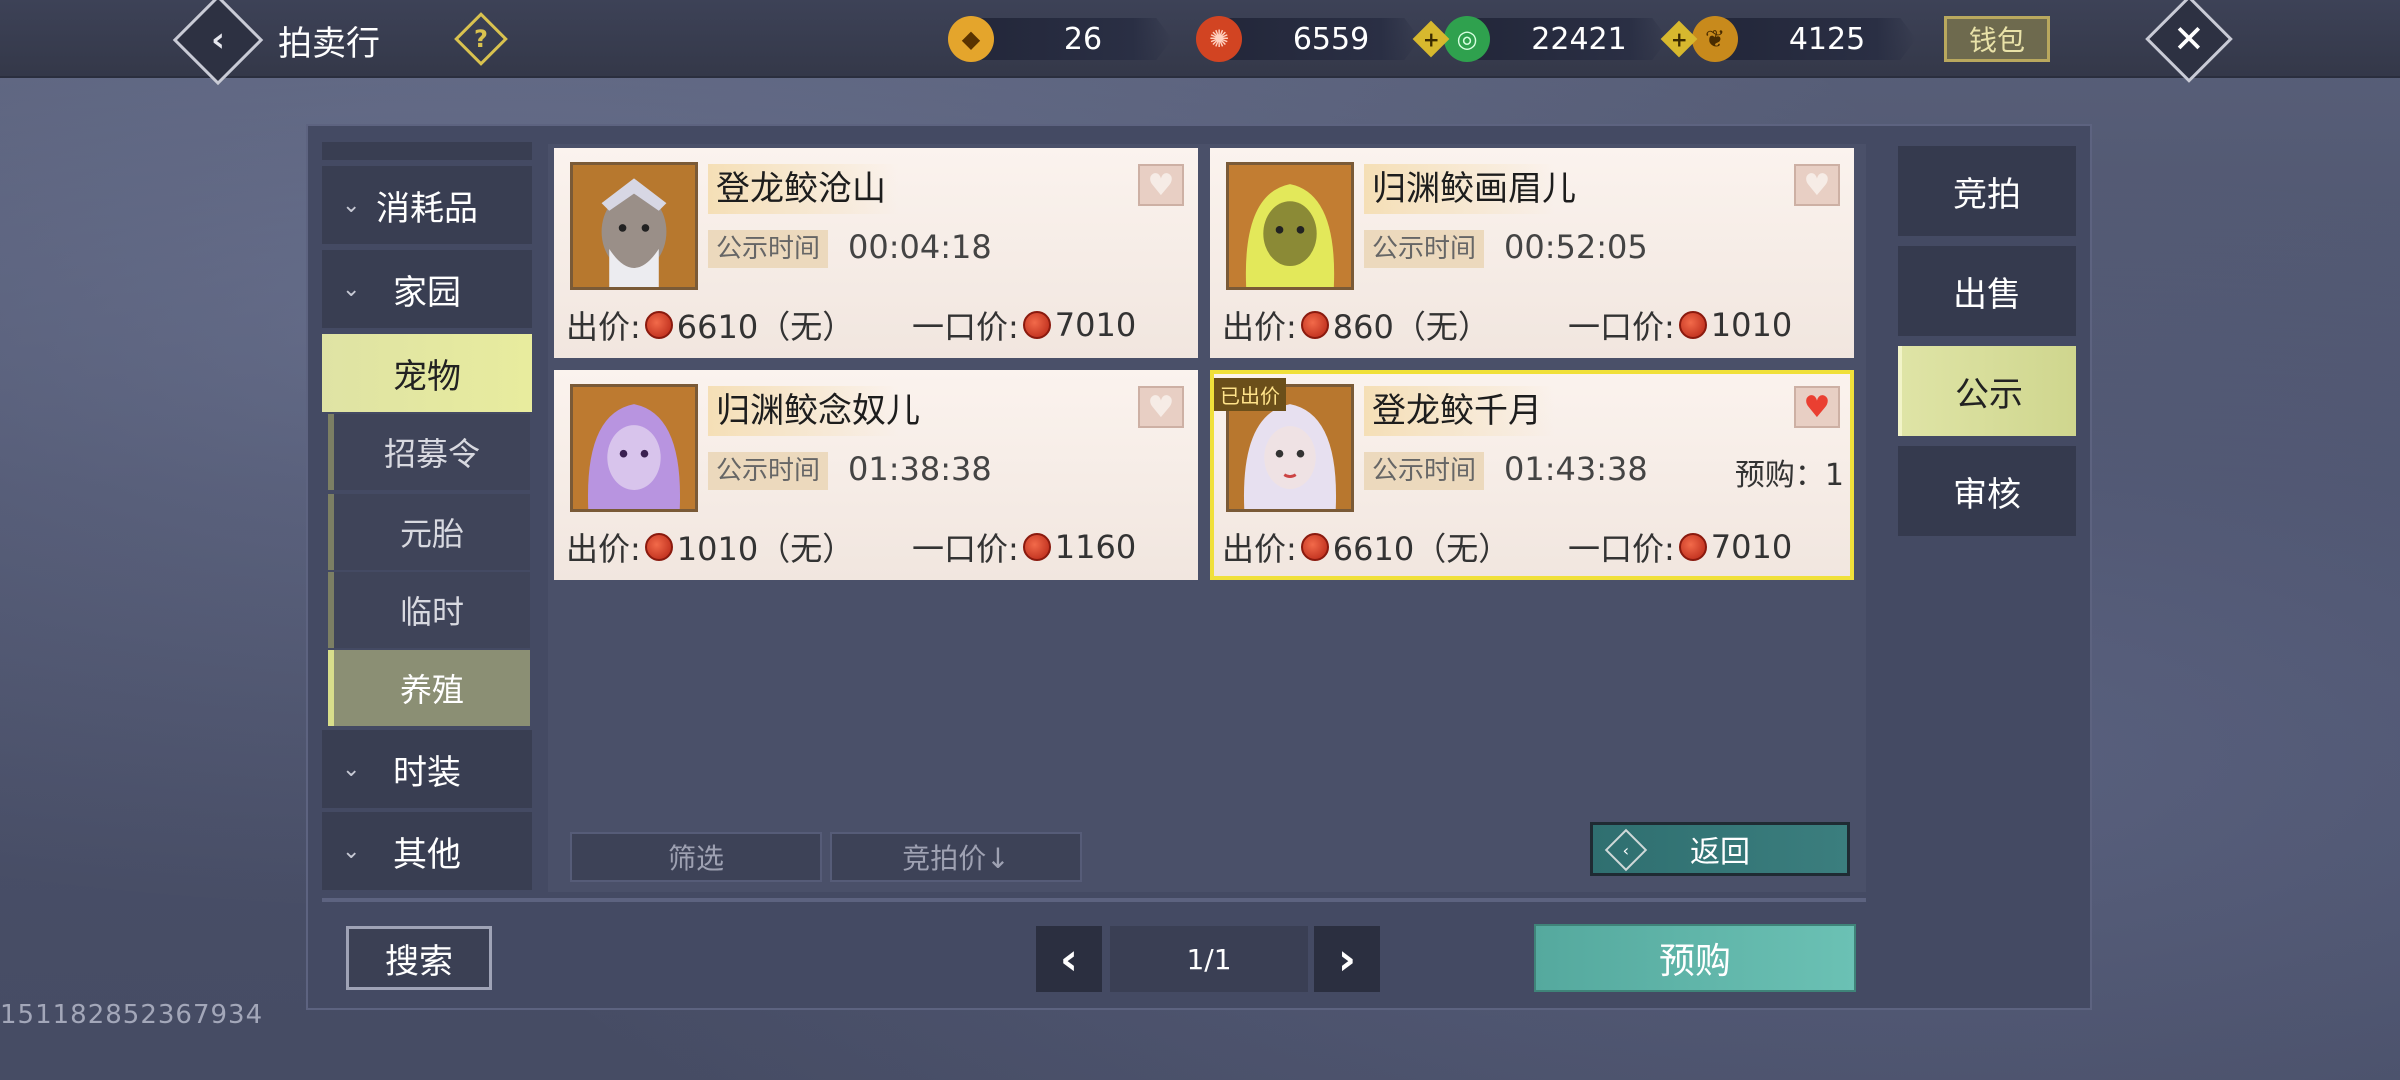 The width and height of the screenshot is (2400, 1080). What do you see at coordinates (1987, 491) in the screenshot?
I see `tab-review: 审核` at bounding box center [1987, 491].